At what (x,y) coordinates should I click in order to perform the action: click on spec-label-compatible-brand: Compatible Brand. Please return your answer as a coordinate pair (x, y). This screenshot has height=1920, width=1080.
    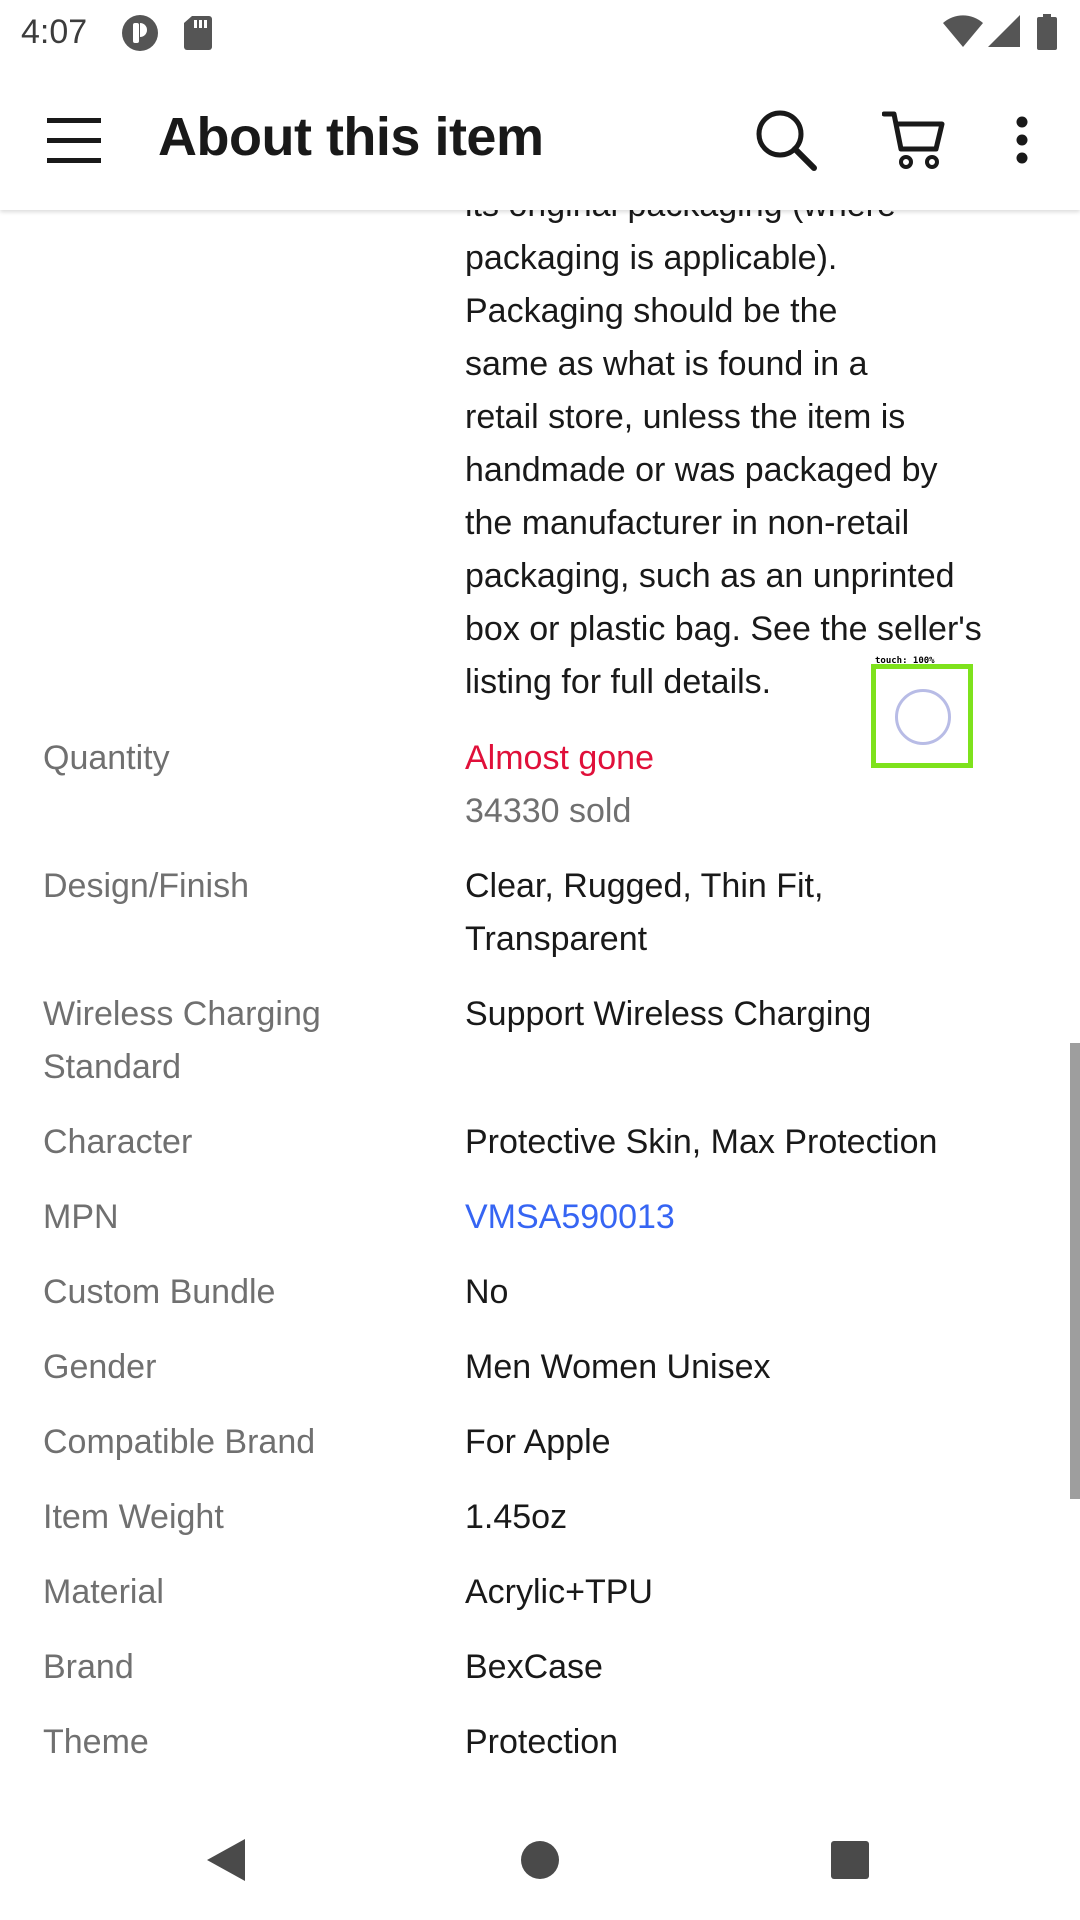
    Looking at the image, I should click on (233, 1442).